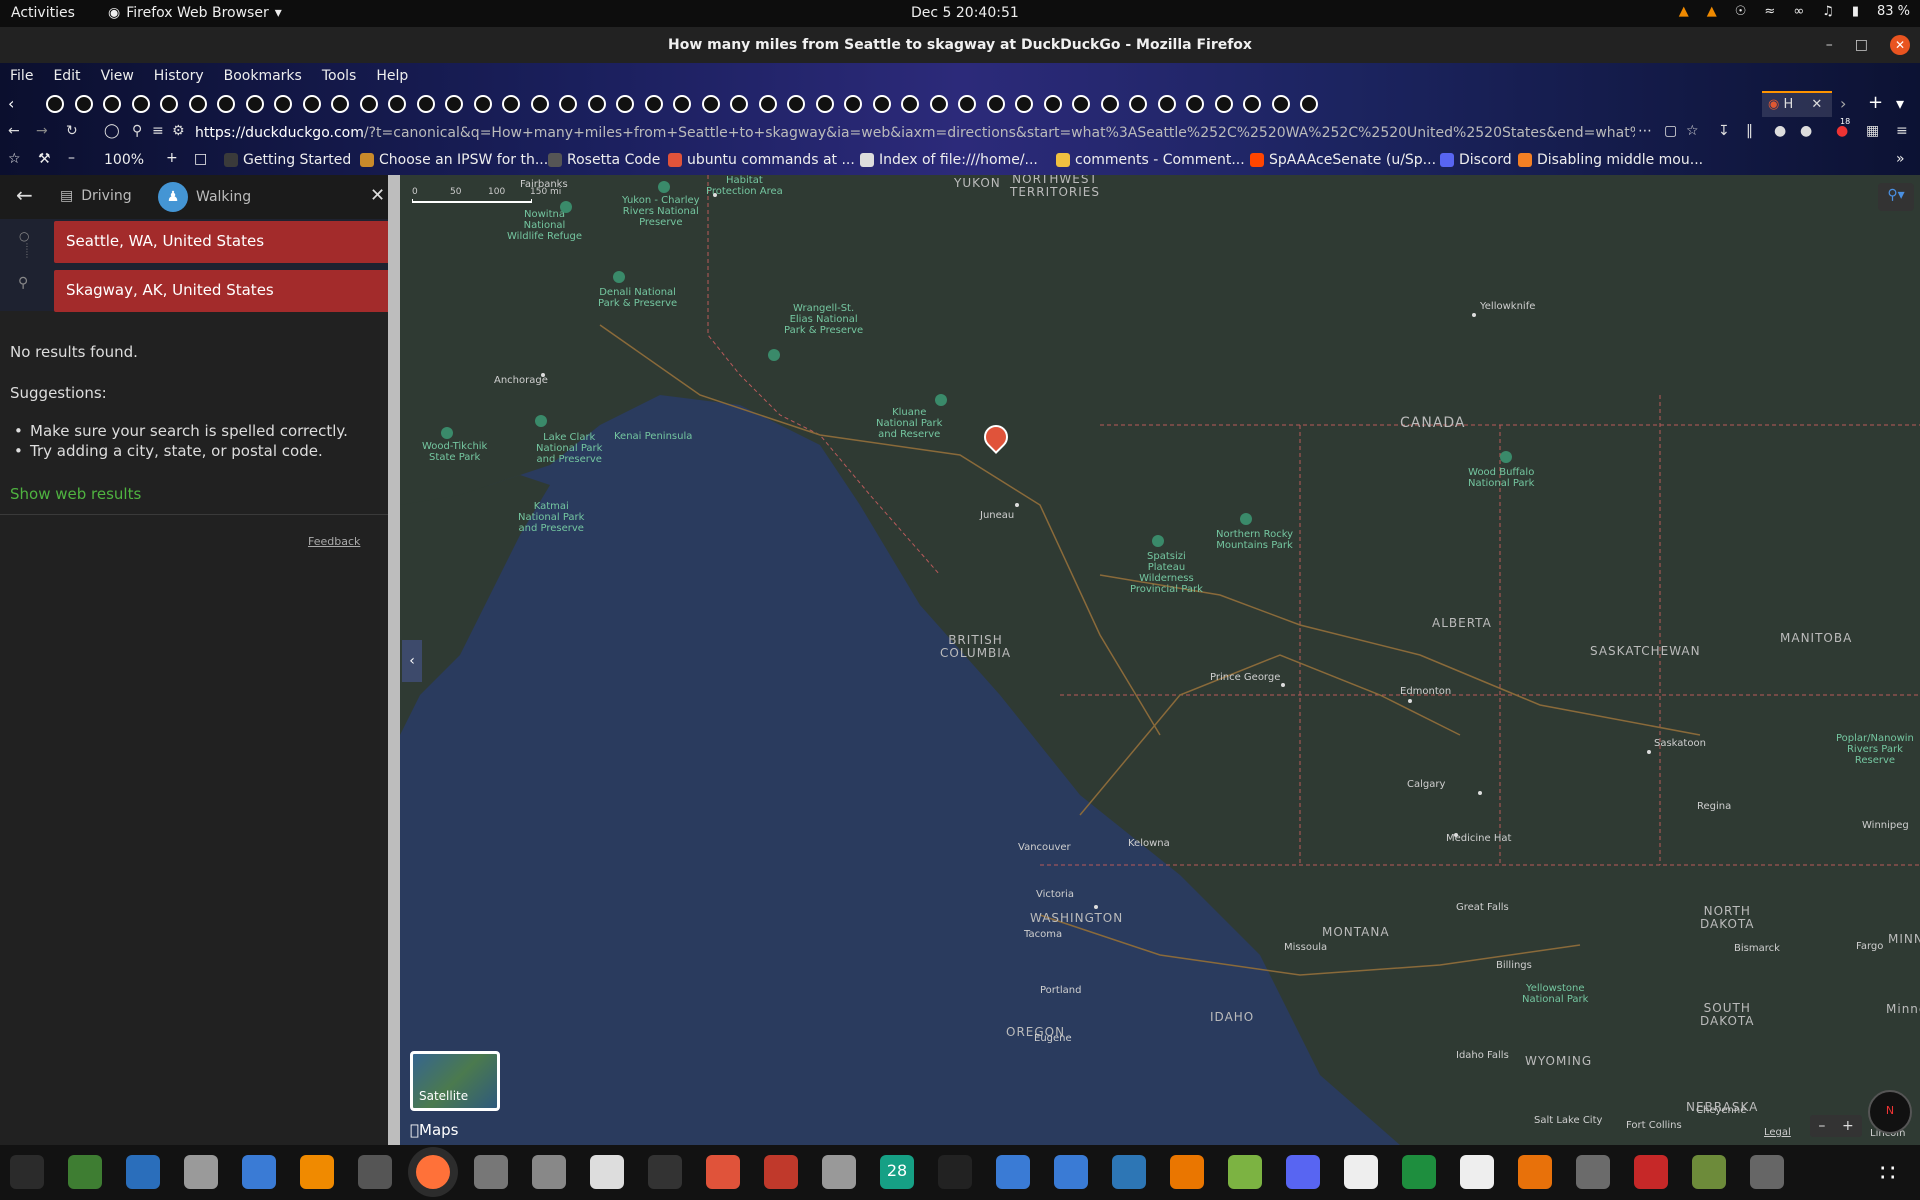  Describe the element at coordinates (1887, 1173) in the screenshot. I see `show-applications-icon: ∷` at that location.